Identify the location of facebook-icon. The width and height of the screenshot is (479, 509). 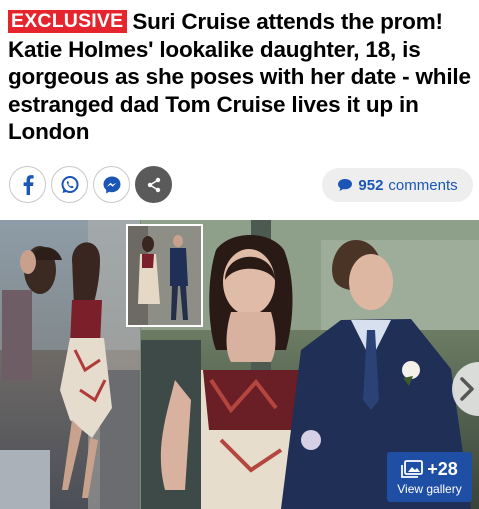
(28, 184).